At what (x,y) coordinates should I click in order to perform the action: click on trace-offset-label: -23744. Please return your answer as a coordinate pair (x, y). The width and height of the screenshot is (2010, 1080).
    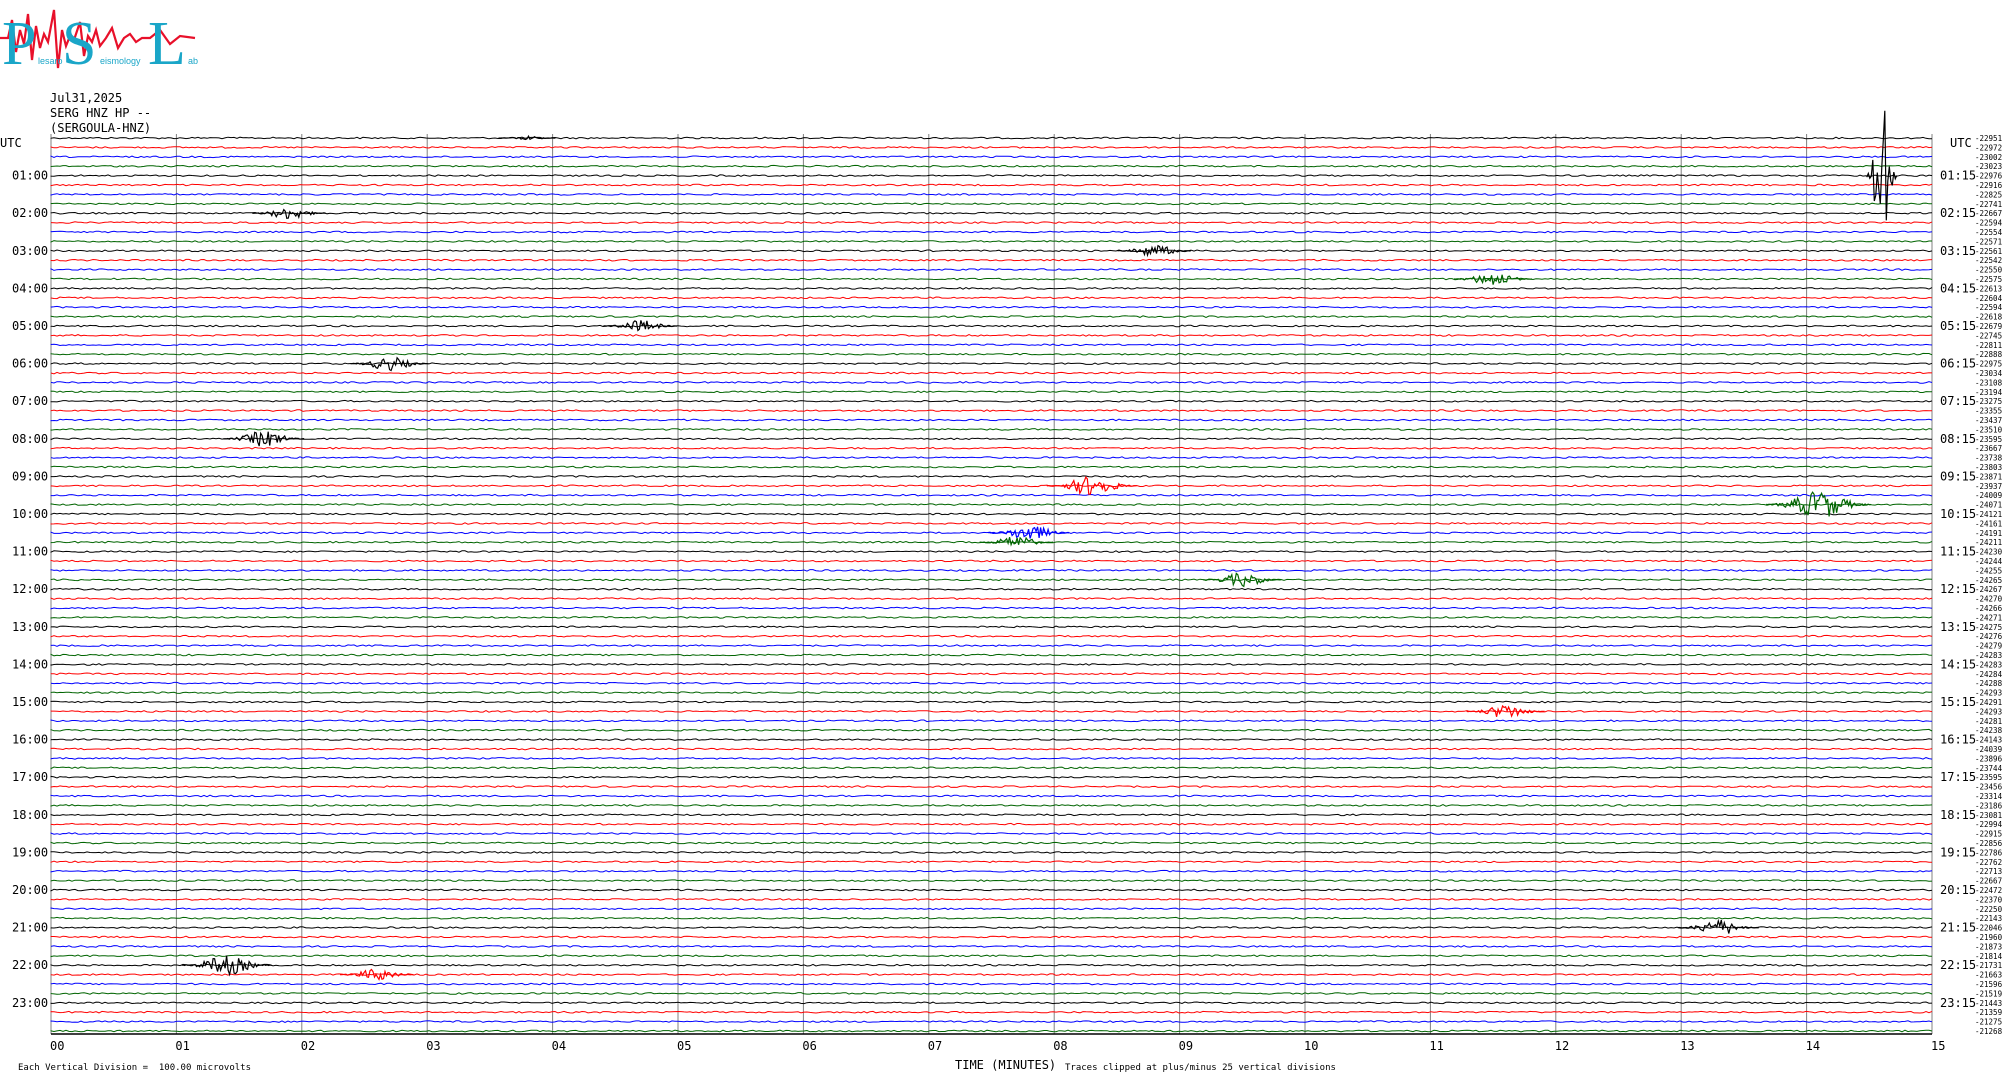
    Looking at the image, I should click on (1989, 768).